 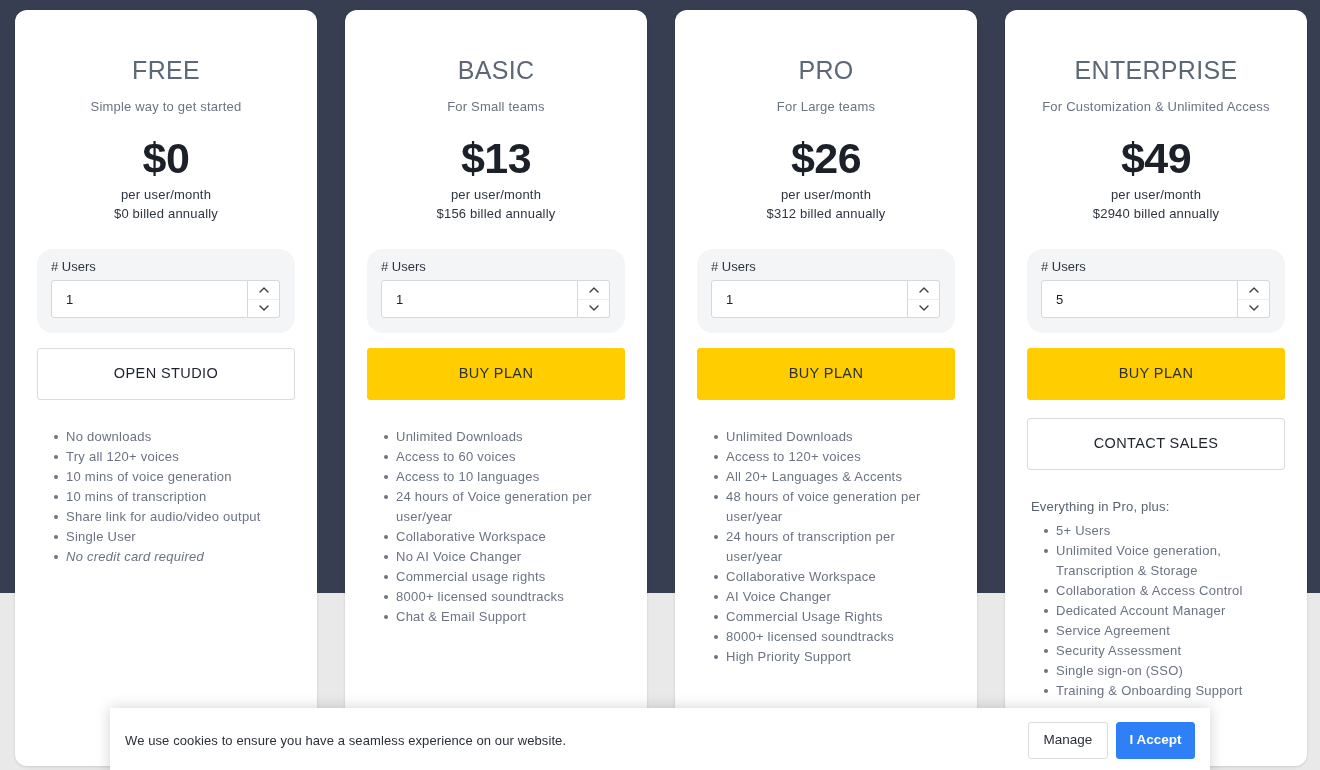 I want to click on feature-text: Single User, so click(x=101, y=537).